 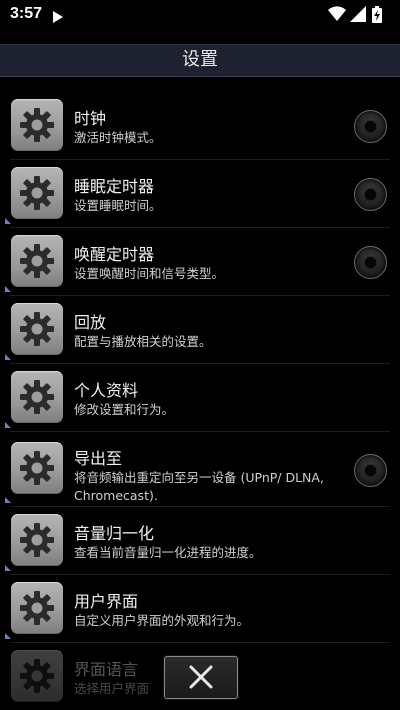 I want to click on setting-subtitle: 激活时钟模式。, so click(x=118, y=137).